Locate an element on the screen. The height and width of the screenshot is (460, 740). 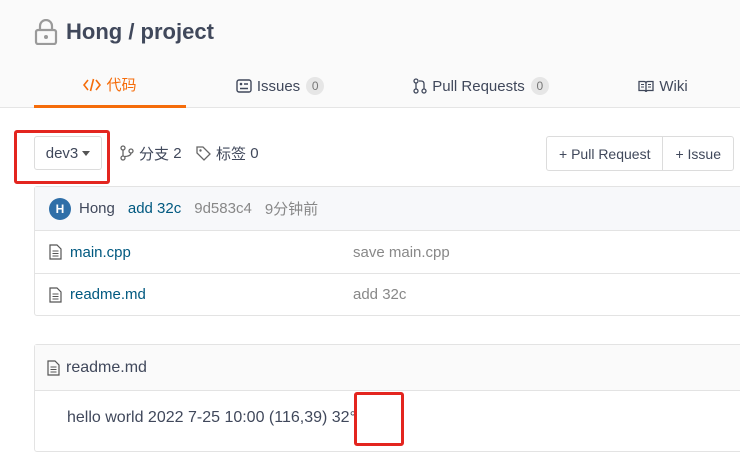
repo-name-link: project is located at coordinates (177, 31).